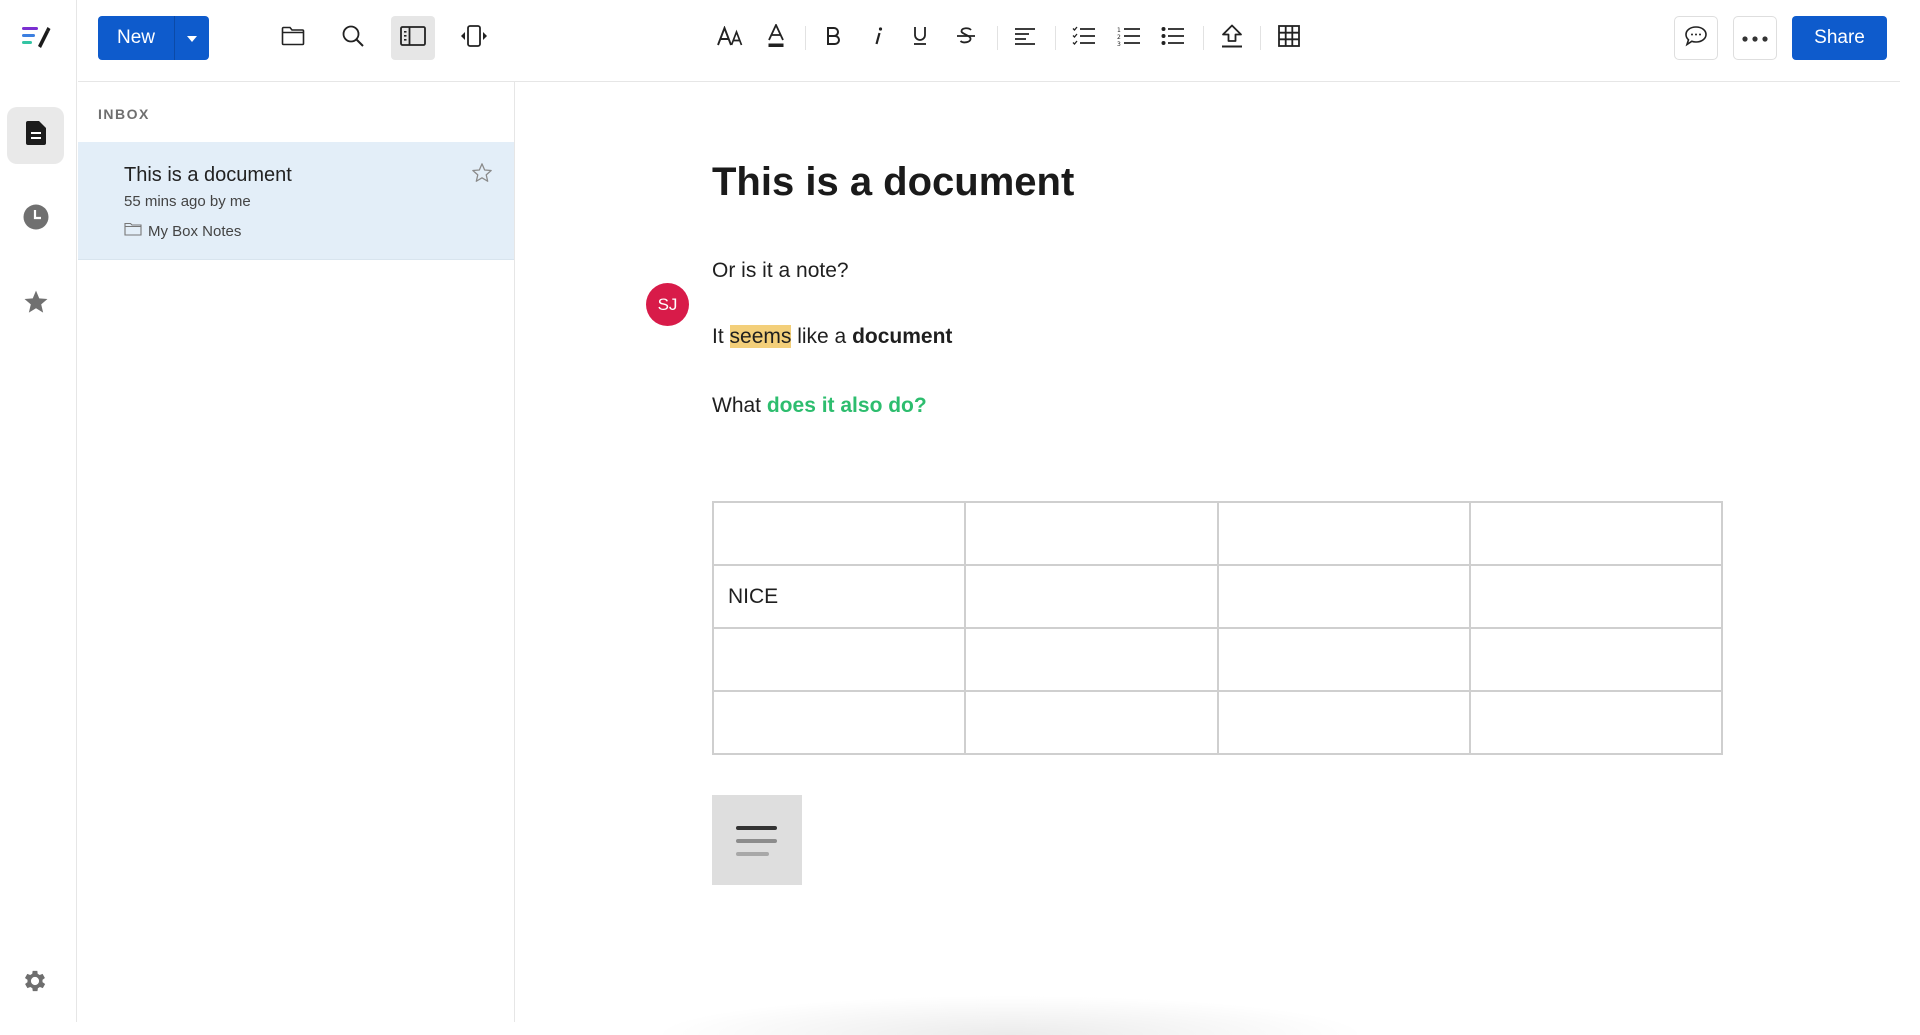  I want to click on rail-notes-button, so click(35, 135).